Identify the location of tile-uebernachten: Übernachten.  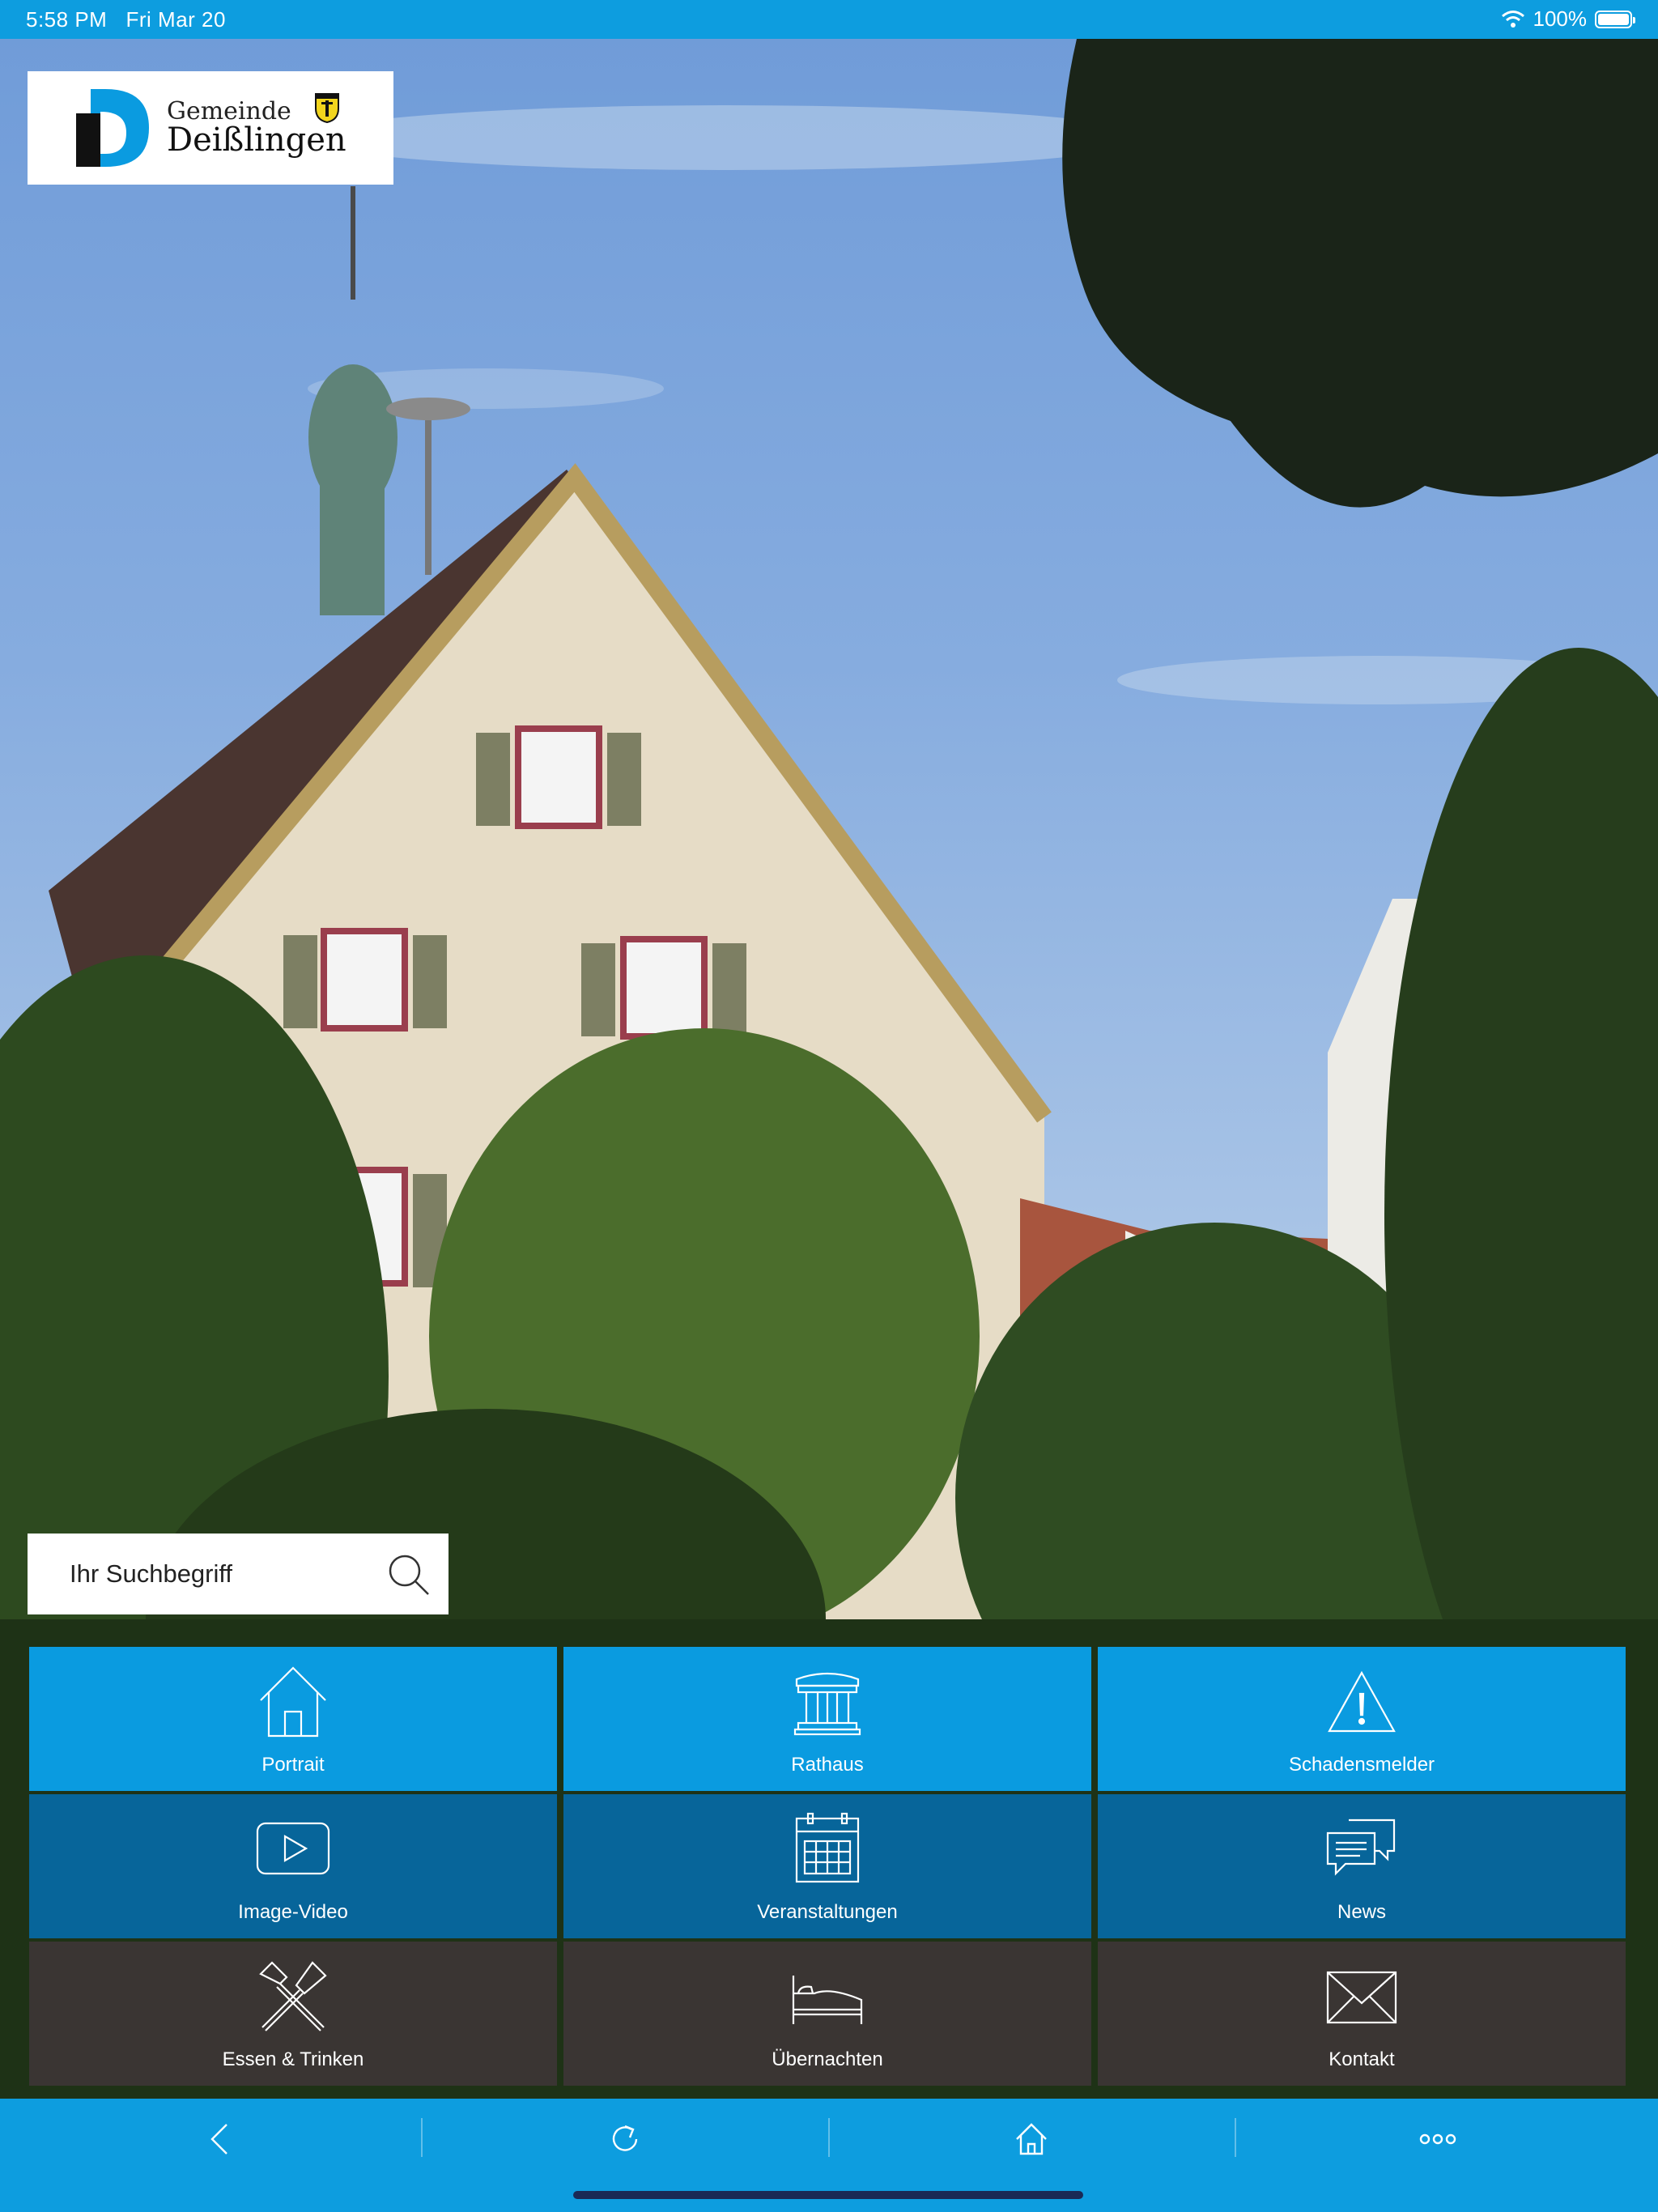
(827, 2014).